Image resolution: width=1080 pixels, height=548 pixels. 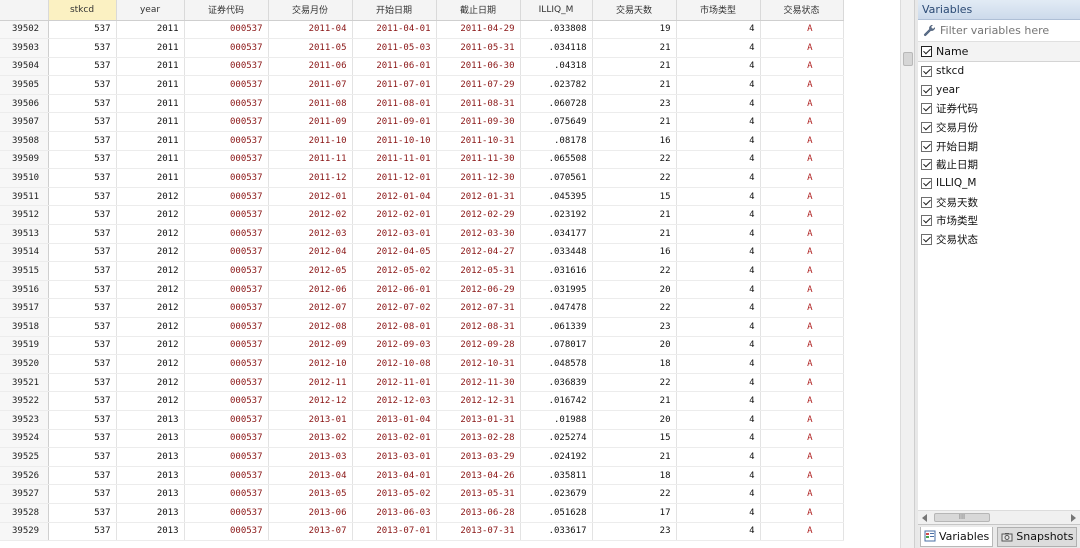 What do you see at coordinates (634, 327) in the screenshot?
I see `table-cell: 23` at bounding box center [634, 327].